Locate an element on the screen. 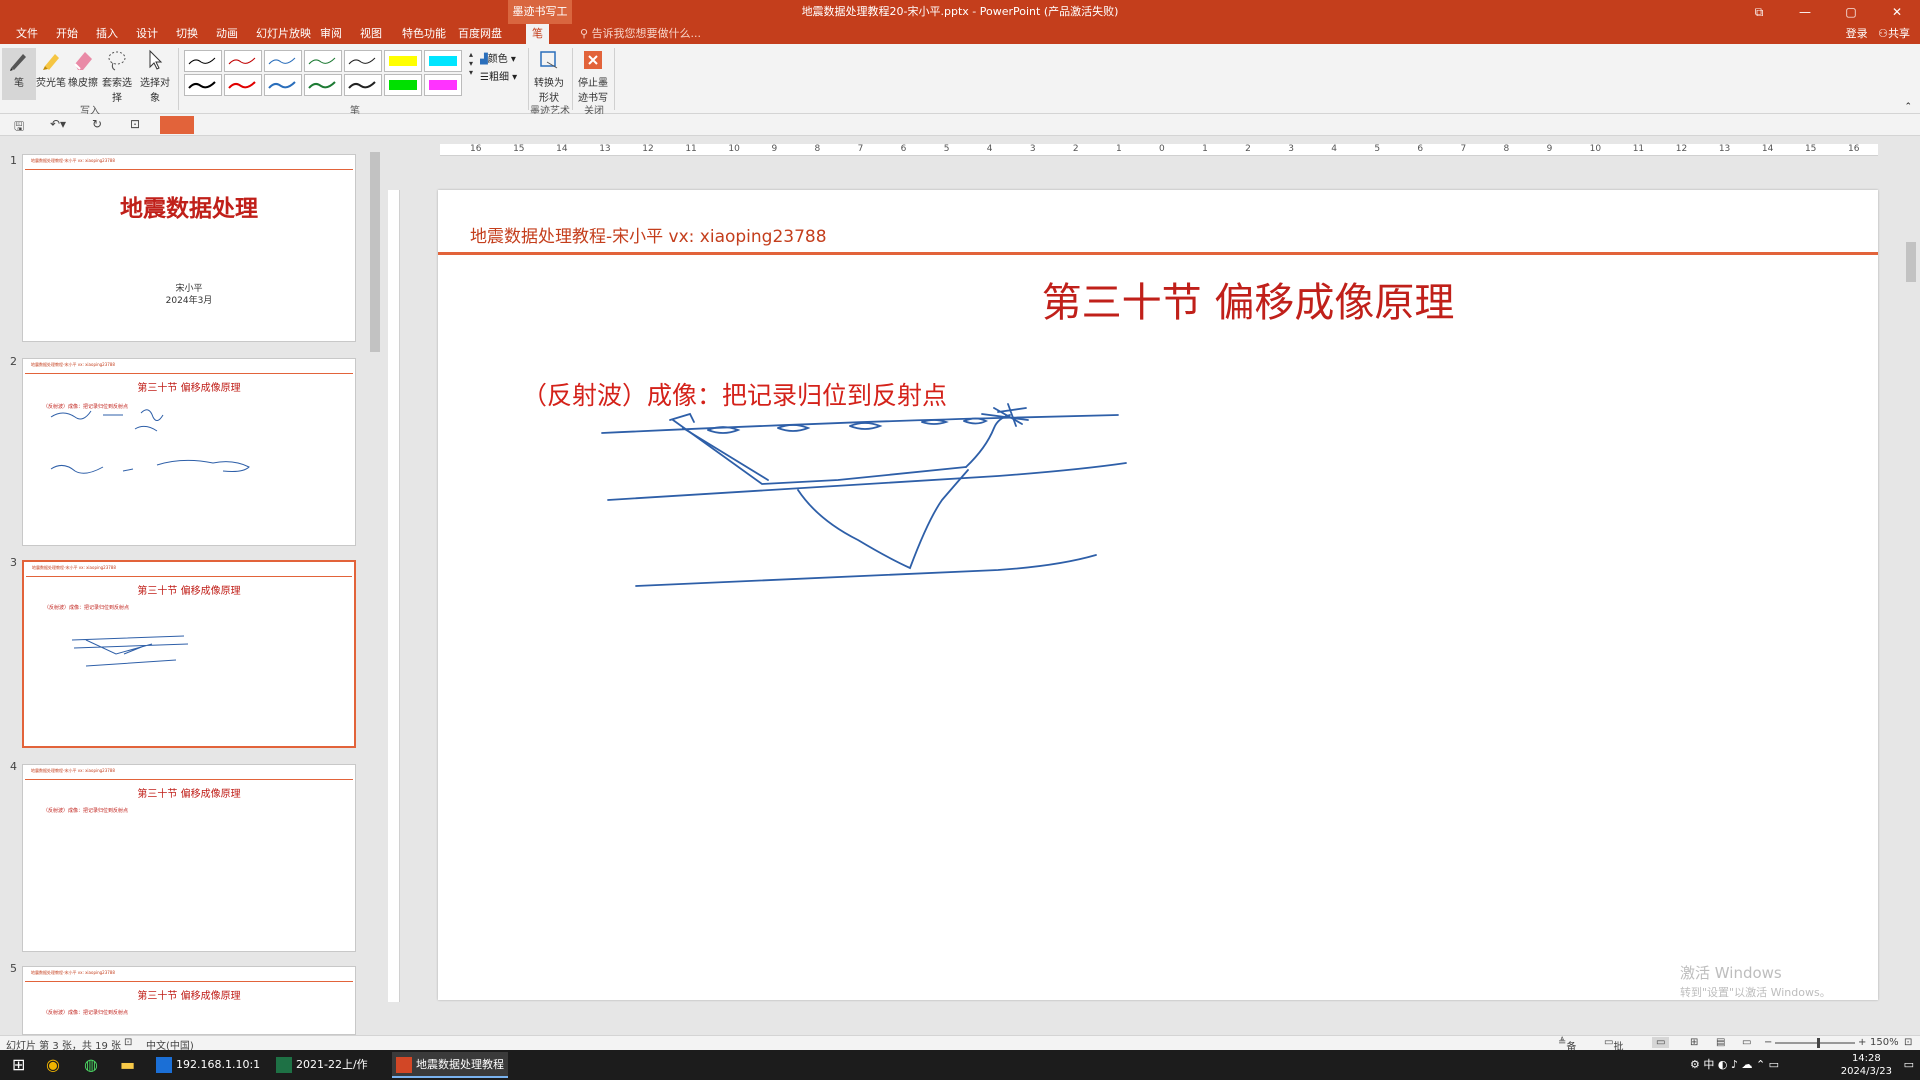  ruler-tick-label: 13 is located at coordinates (605, 149).